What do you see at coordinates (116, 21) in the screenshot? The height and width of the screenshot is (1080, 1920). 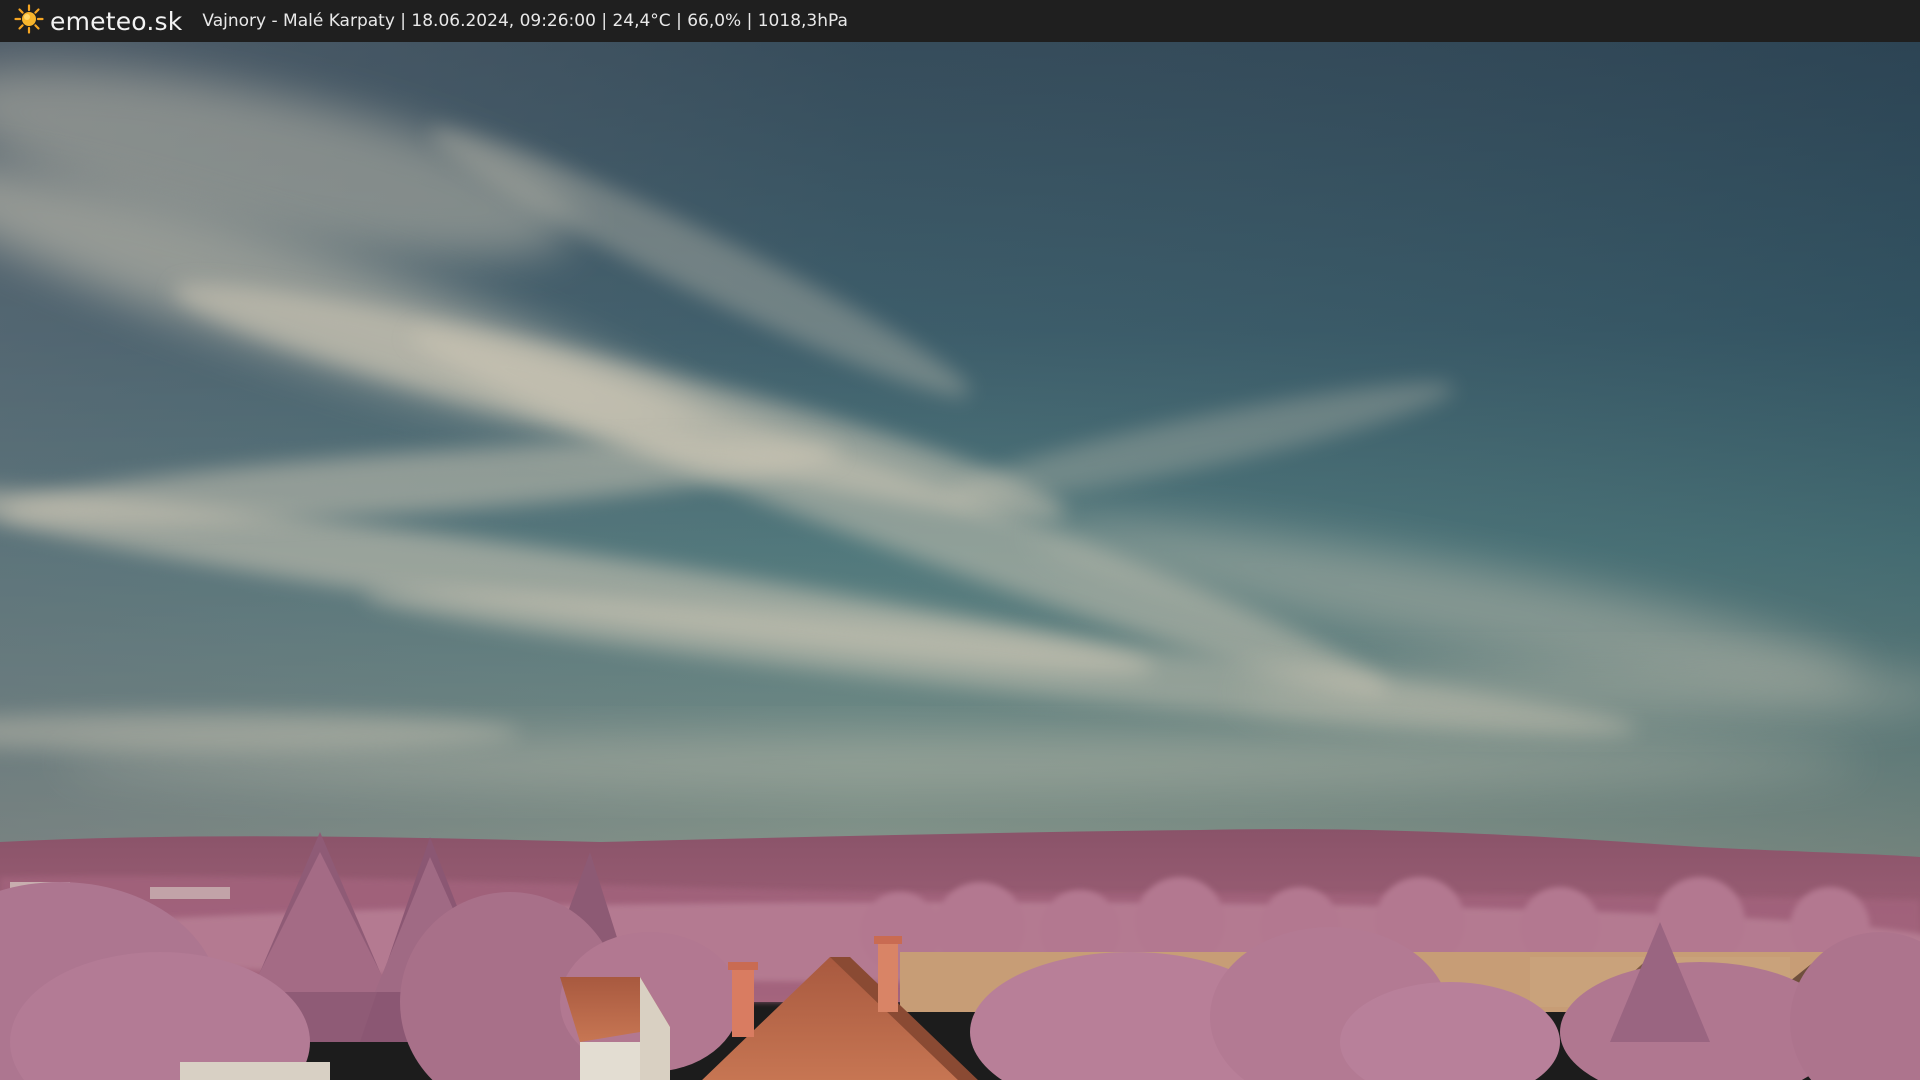 I see `logo-text: emeteo.sk` at bounding box center [116, 21].